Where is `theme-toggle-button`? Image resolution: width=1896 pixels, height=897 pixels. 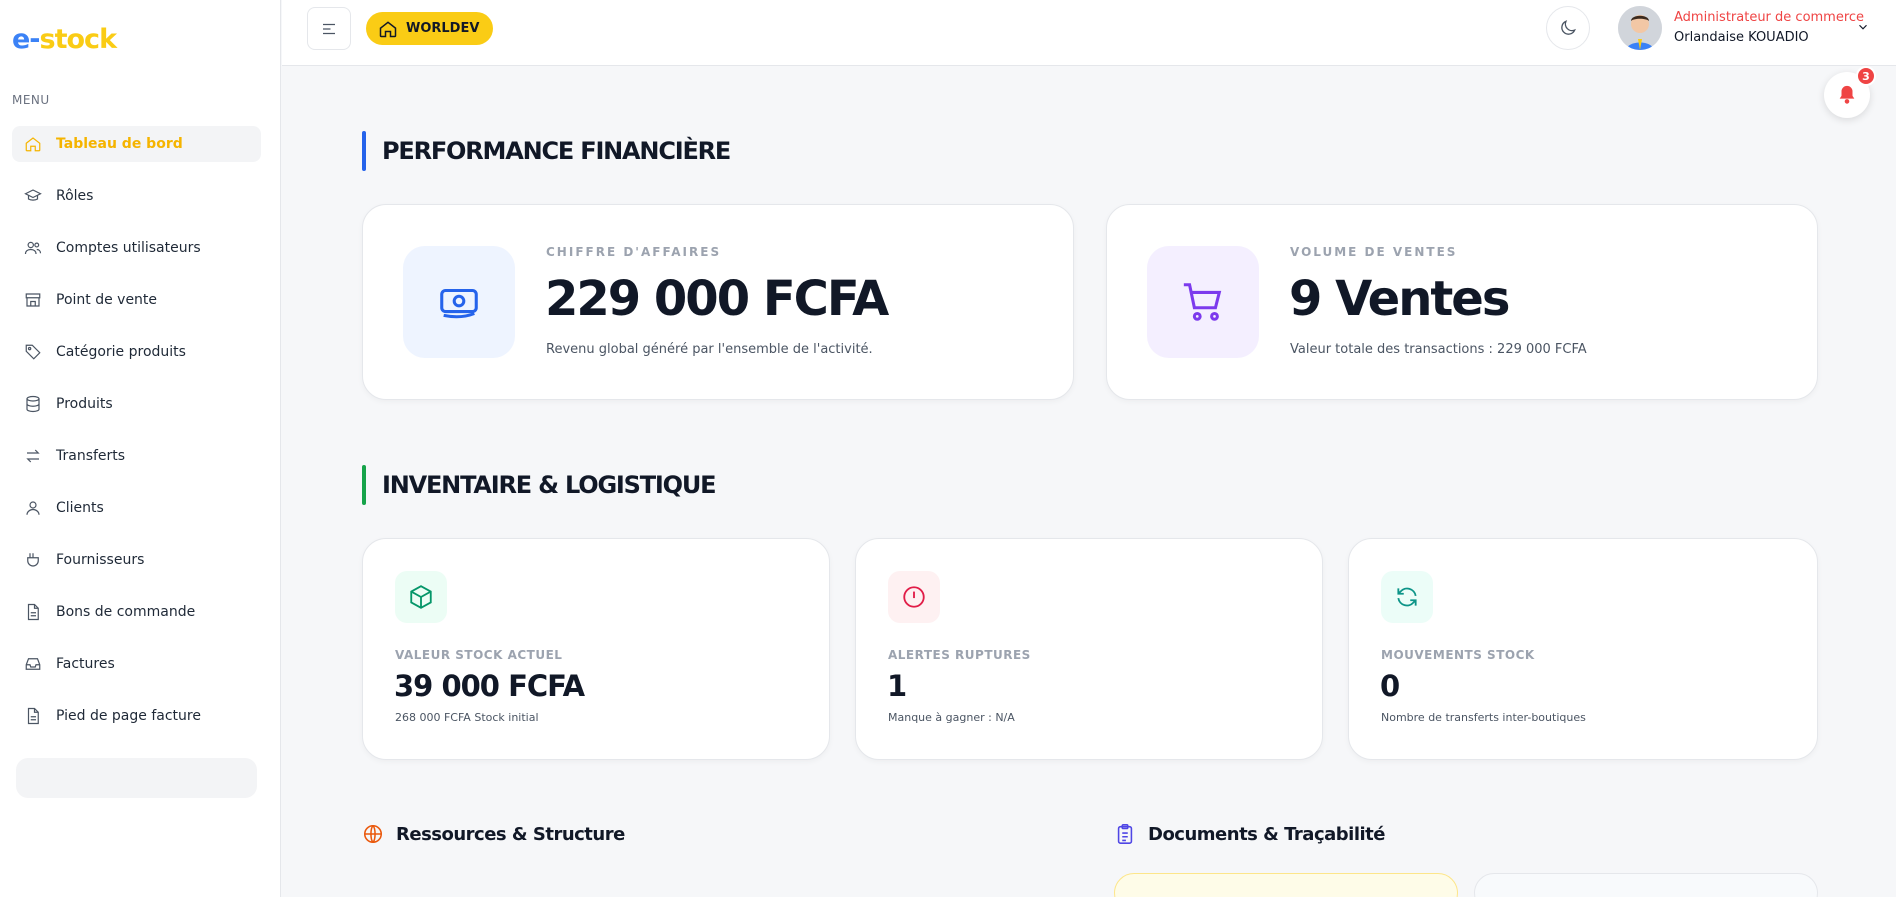 theme-toggle-button is located at coordinates (1568, 28).